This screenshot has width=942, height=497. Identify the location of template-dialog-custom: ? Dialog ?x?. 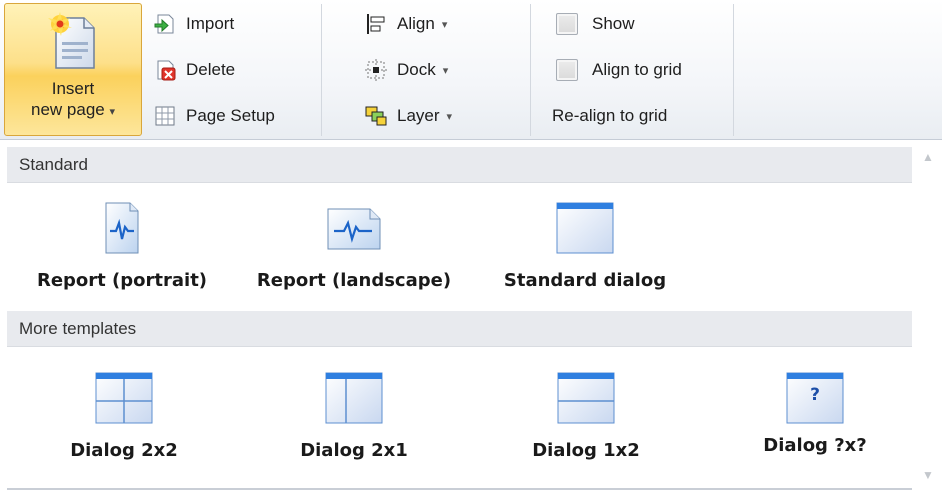
(815, 412).